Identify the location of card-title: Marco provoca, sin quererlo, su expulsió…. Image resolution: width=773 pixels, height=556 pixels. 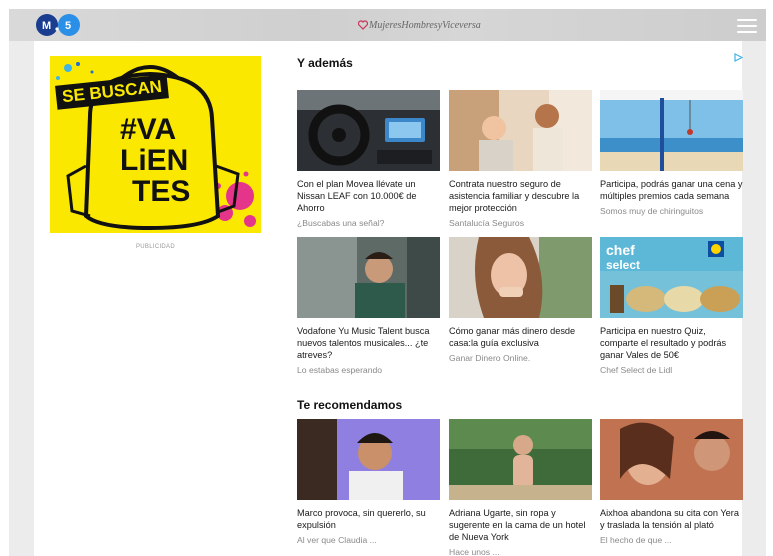
(368, 519).